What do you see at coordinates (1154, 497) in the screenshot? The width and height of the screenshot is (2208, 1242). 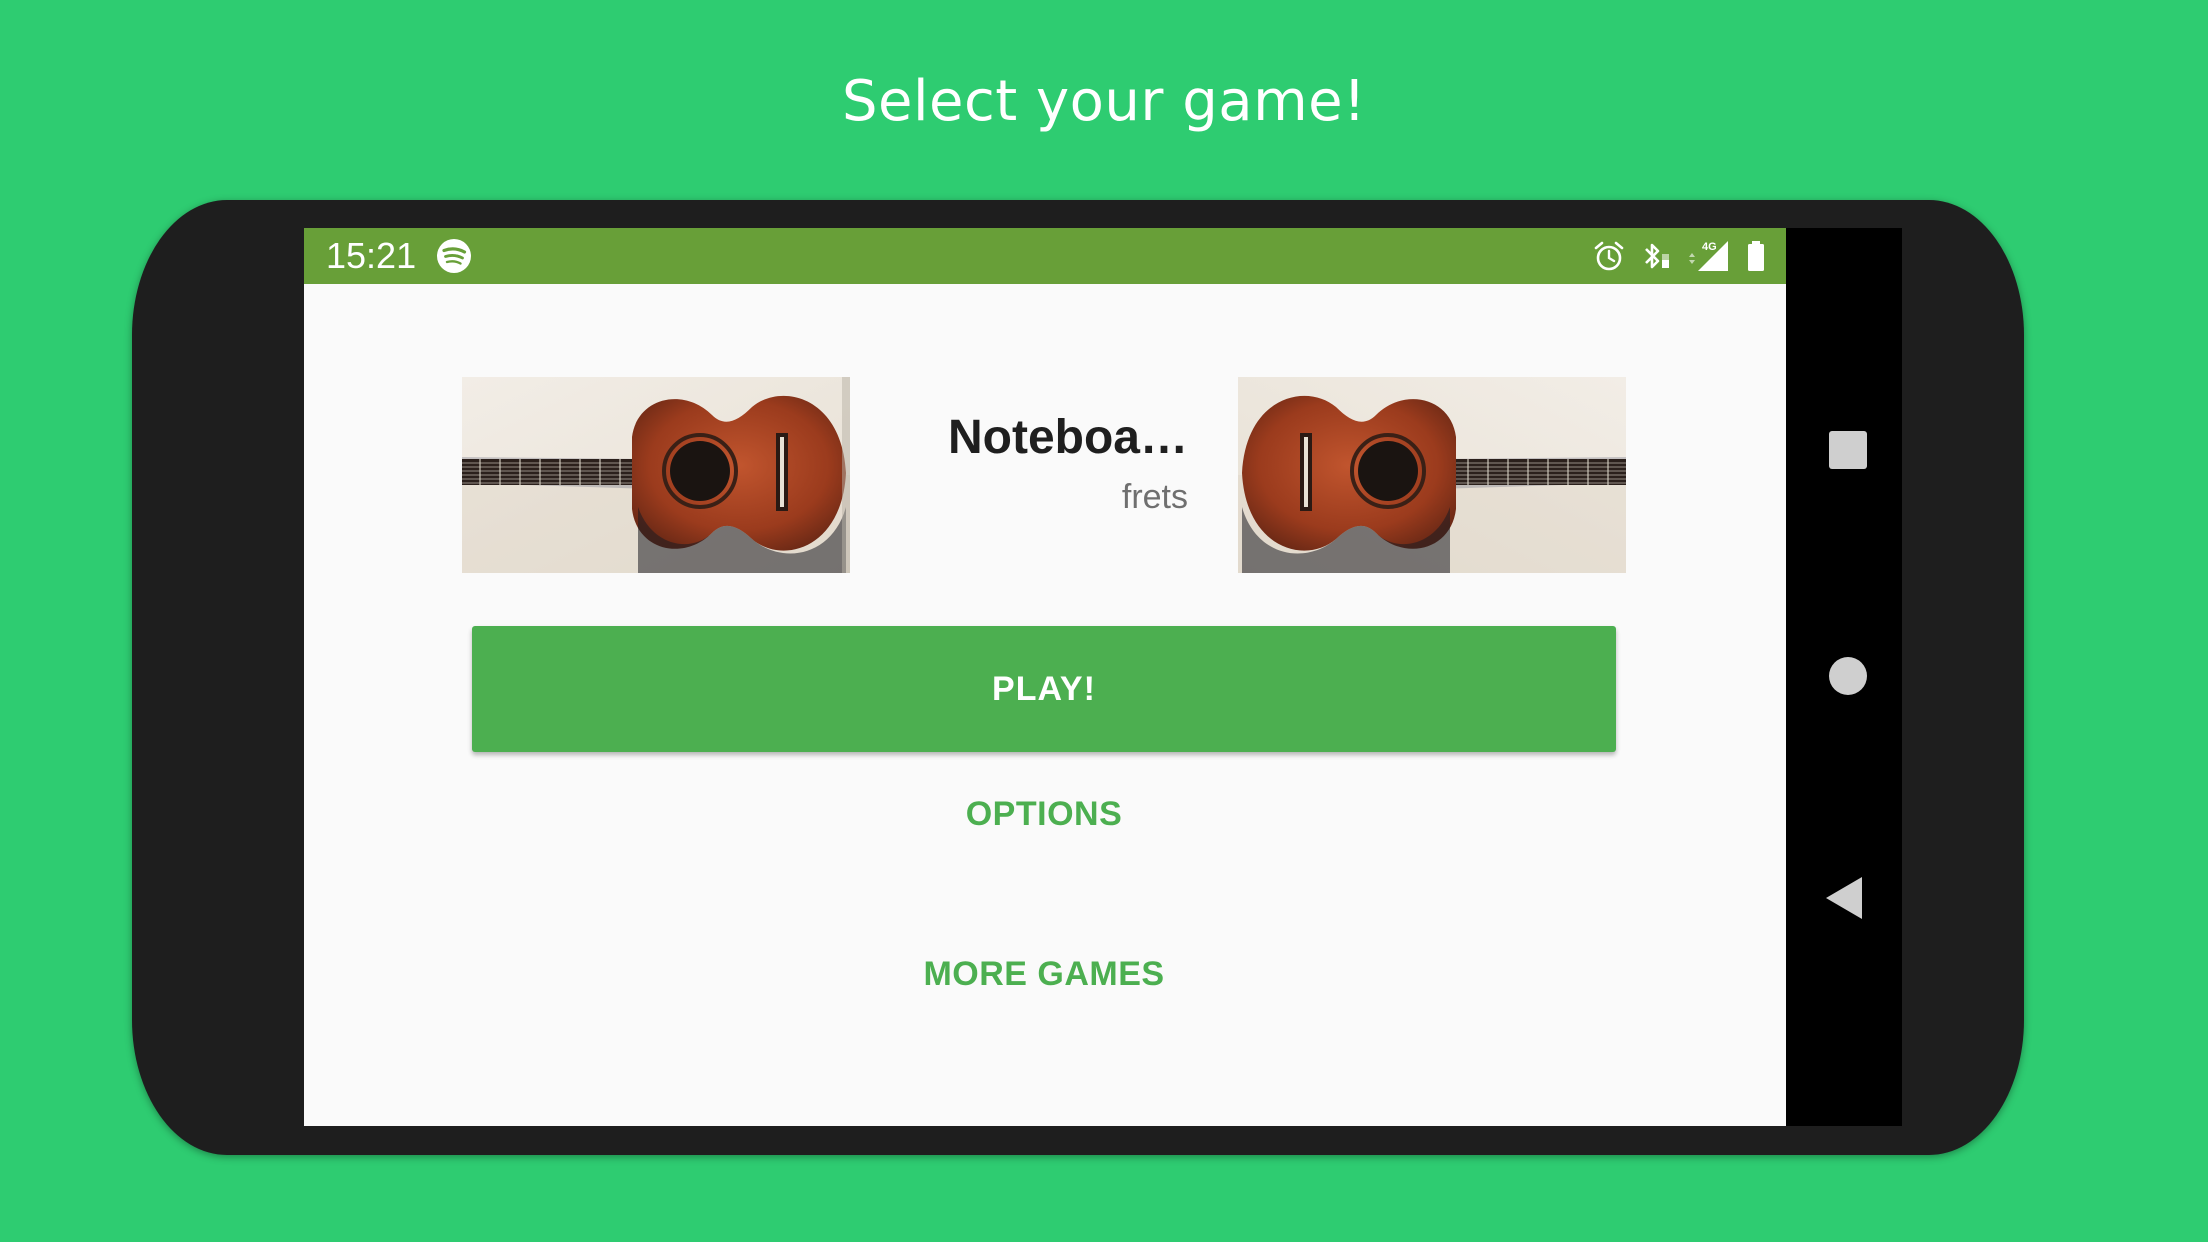 I see `game-subtitle: frets` at bounding box center [1154, 497].